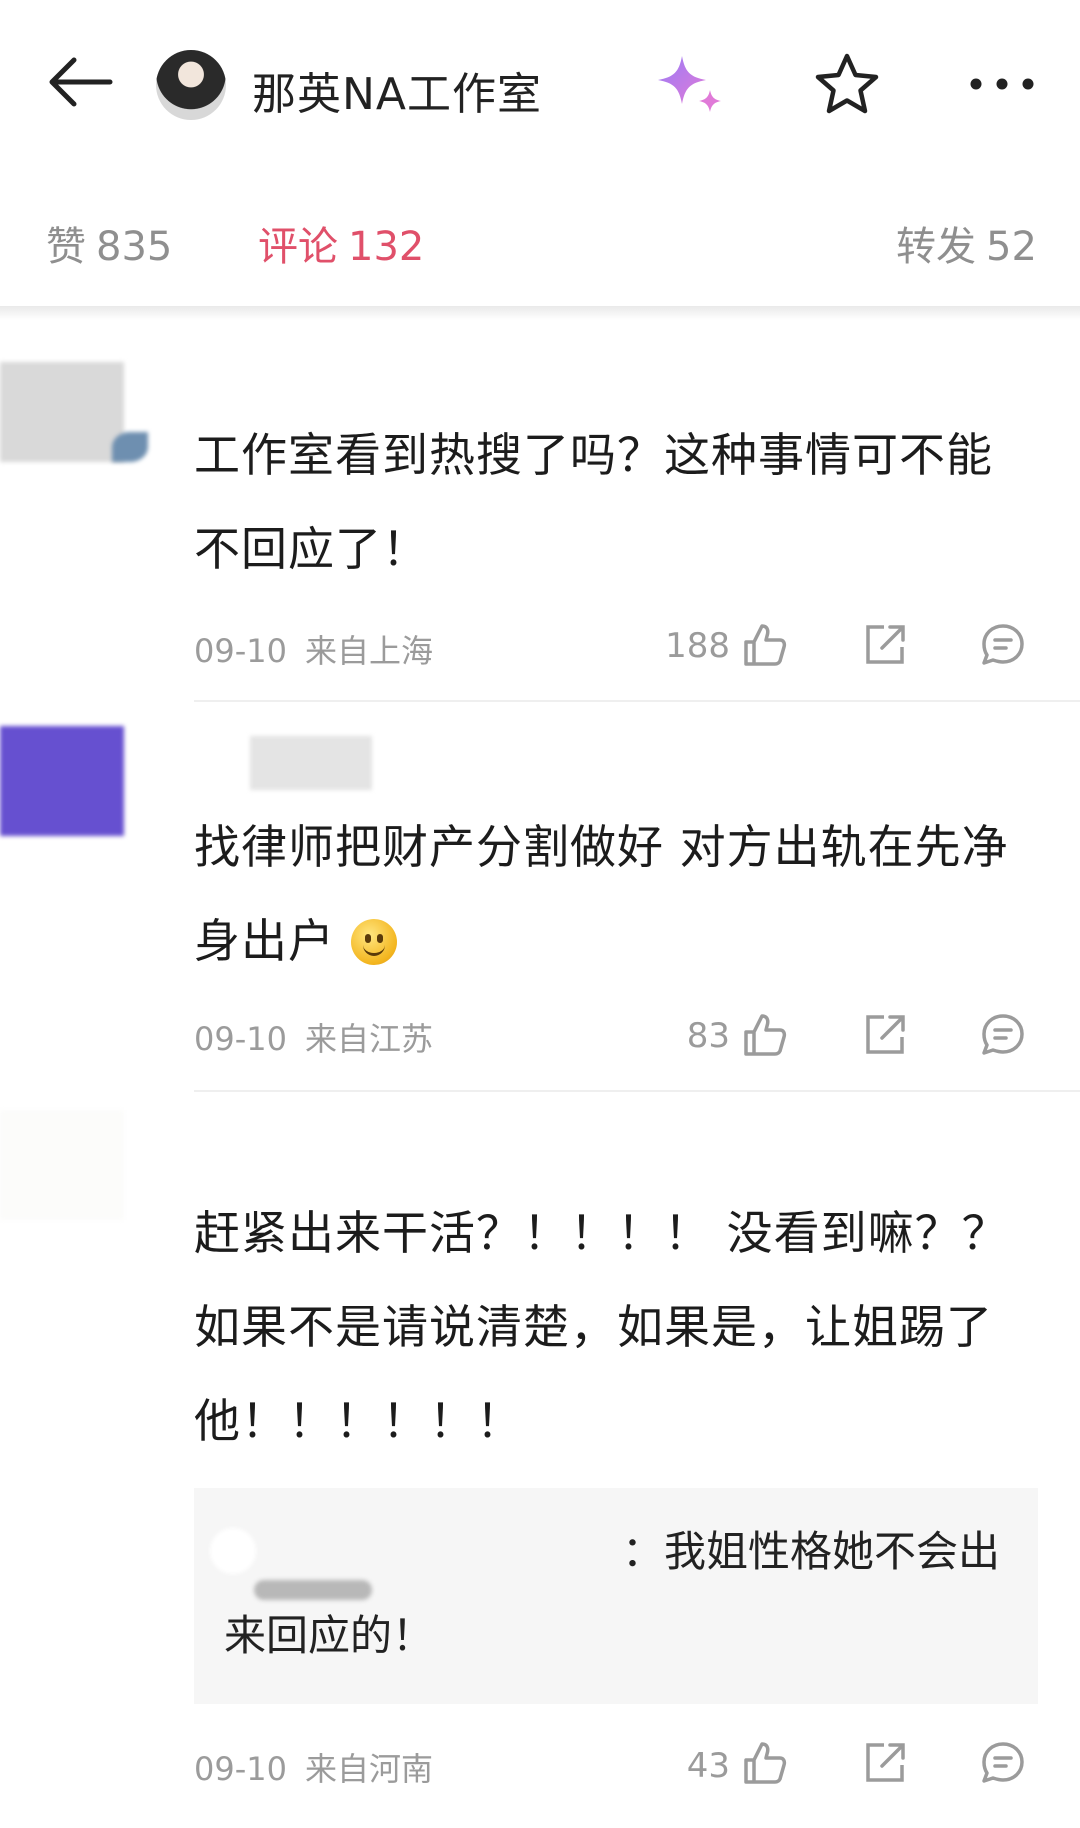  What do you see at coordinates (66, 247) in the screenshot?
I see `tab-likes-label: 赞` at bounding box center [66, 247].